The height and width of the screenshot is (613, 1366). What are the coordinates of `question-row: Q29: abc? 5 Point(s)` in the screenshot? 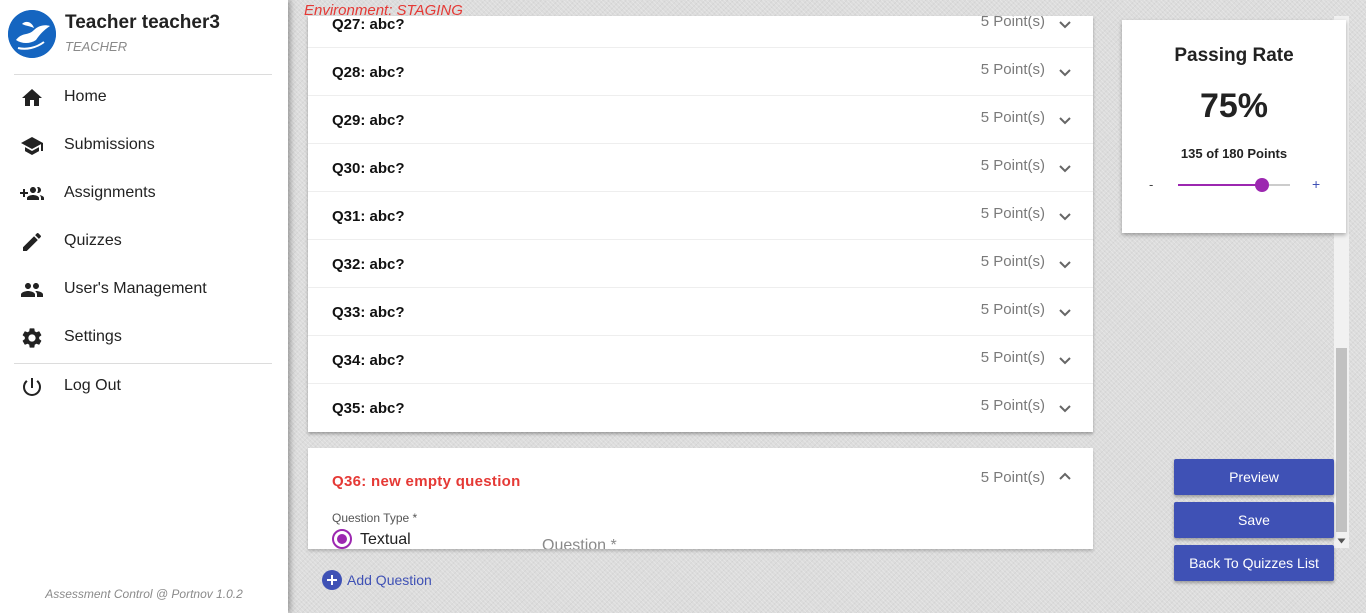 It's located at (700, 120).